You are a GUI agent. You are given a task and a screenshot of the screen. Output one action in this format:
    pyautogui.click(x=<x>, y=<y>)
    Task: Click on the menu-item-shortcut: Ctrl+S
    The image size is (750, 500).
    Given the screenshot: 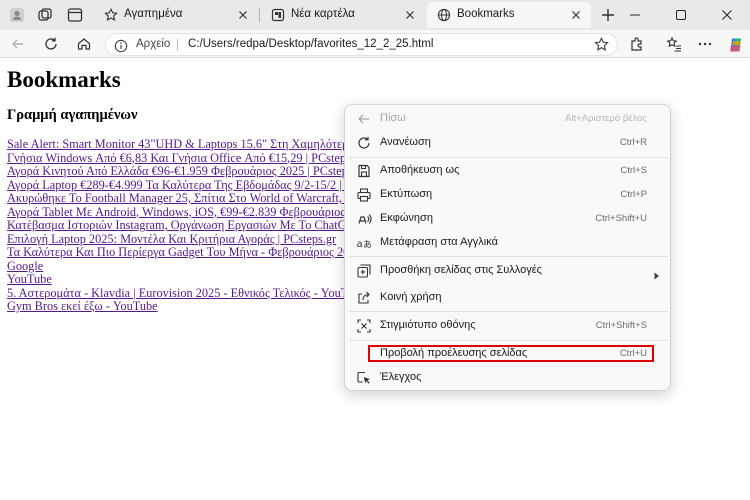 What is the action you would take?
    pyautogui.click(x=633, y=170)
    